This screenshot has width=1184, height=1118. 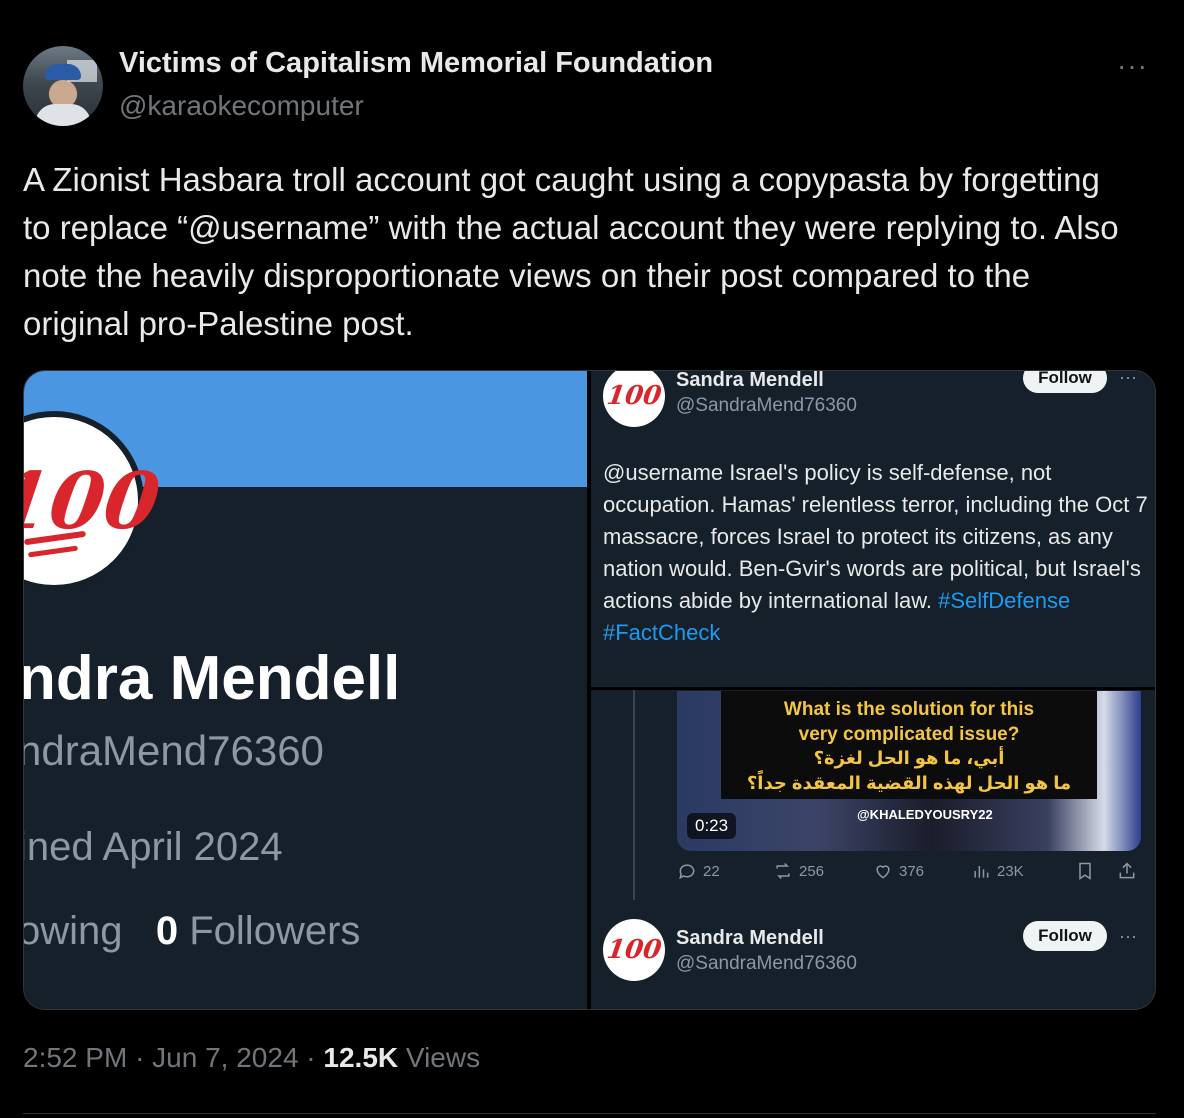 What do you see at coordinates (63, 72) in the screenshot?
I see `avatar-cap` at bounding box center [63, 72].